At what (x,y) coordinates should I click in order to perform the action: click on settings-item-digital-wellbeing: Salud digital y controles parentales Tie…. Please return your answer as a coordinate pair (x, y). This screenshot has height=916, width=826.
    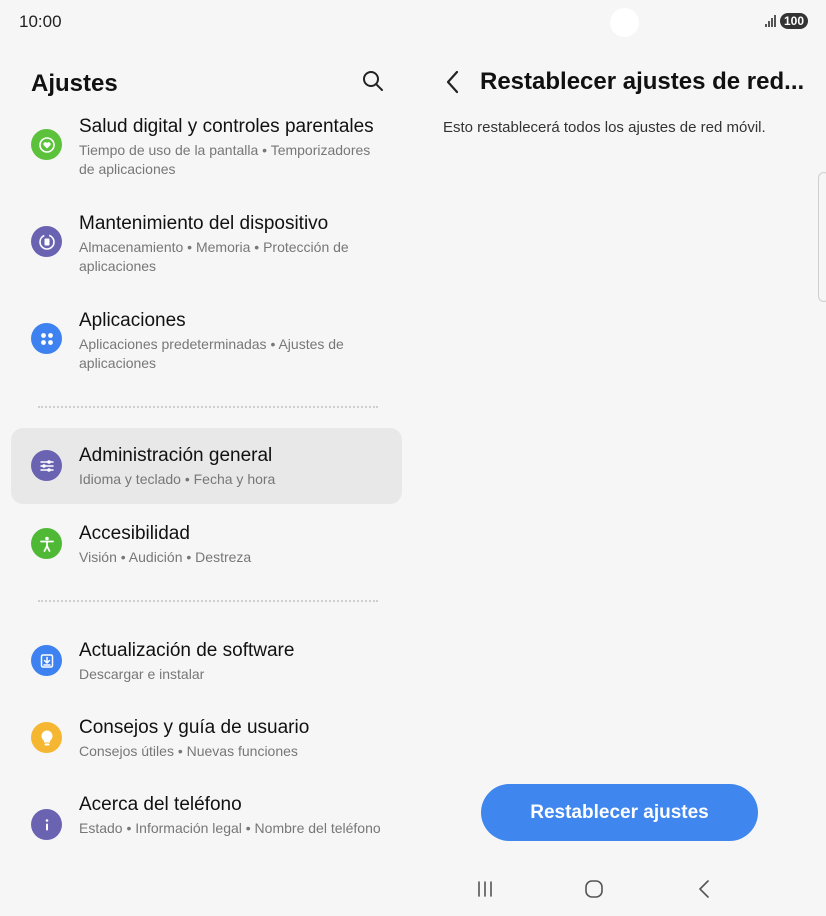
    Looking at the image, I should click on (206, 153).